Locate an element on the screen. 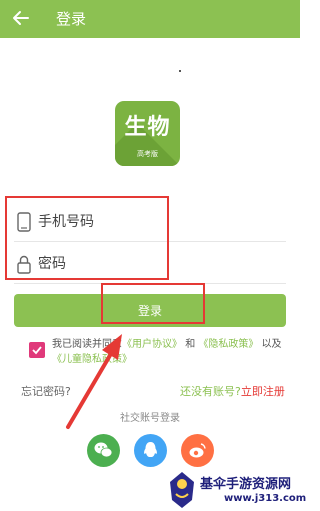  watermark-url: www.j313.com is located at coordinates (265, 498).